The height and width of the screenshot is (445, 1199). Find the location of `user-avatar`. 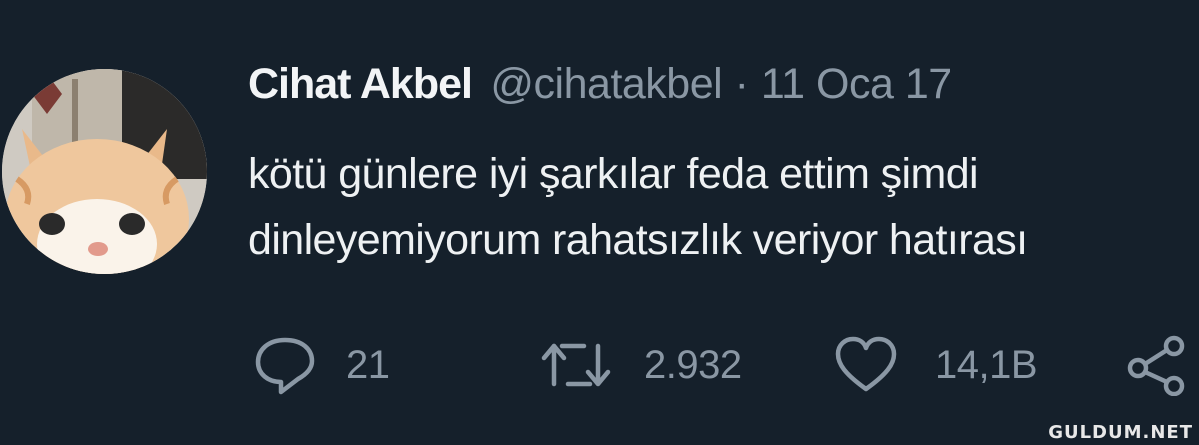

user-avatar is located at coordinates (104, 171).